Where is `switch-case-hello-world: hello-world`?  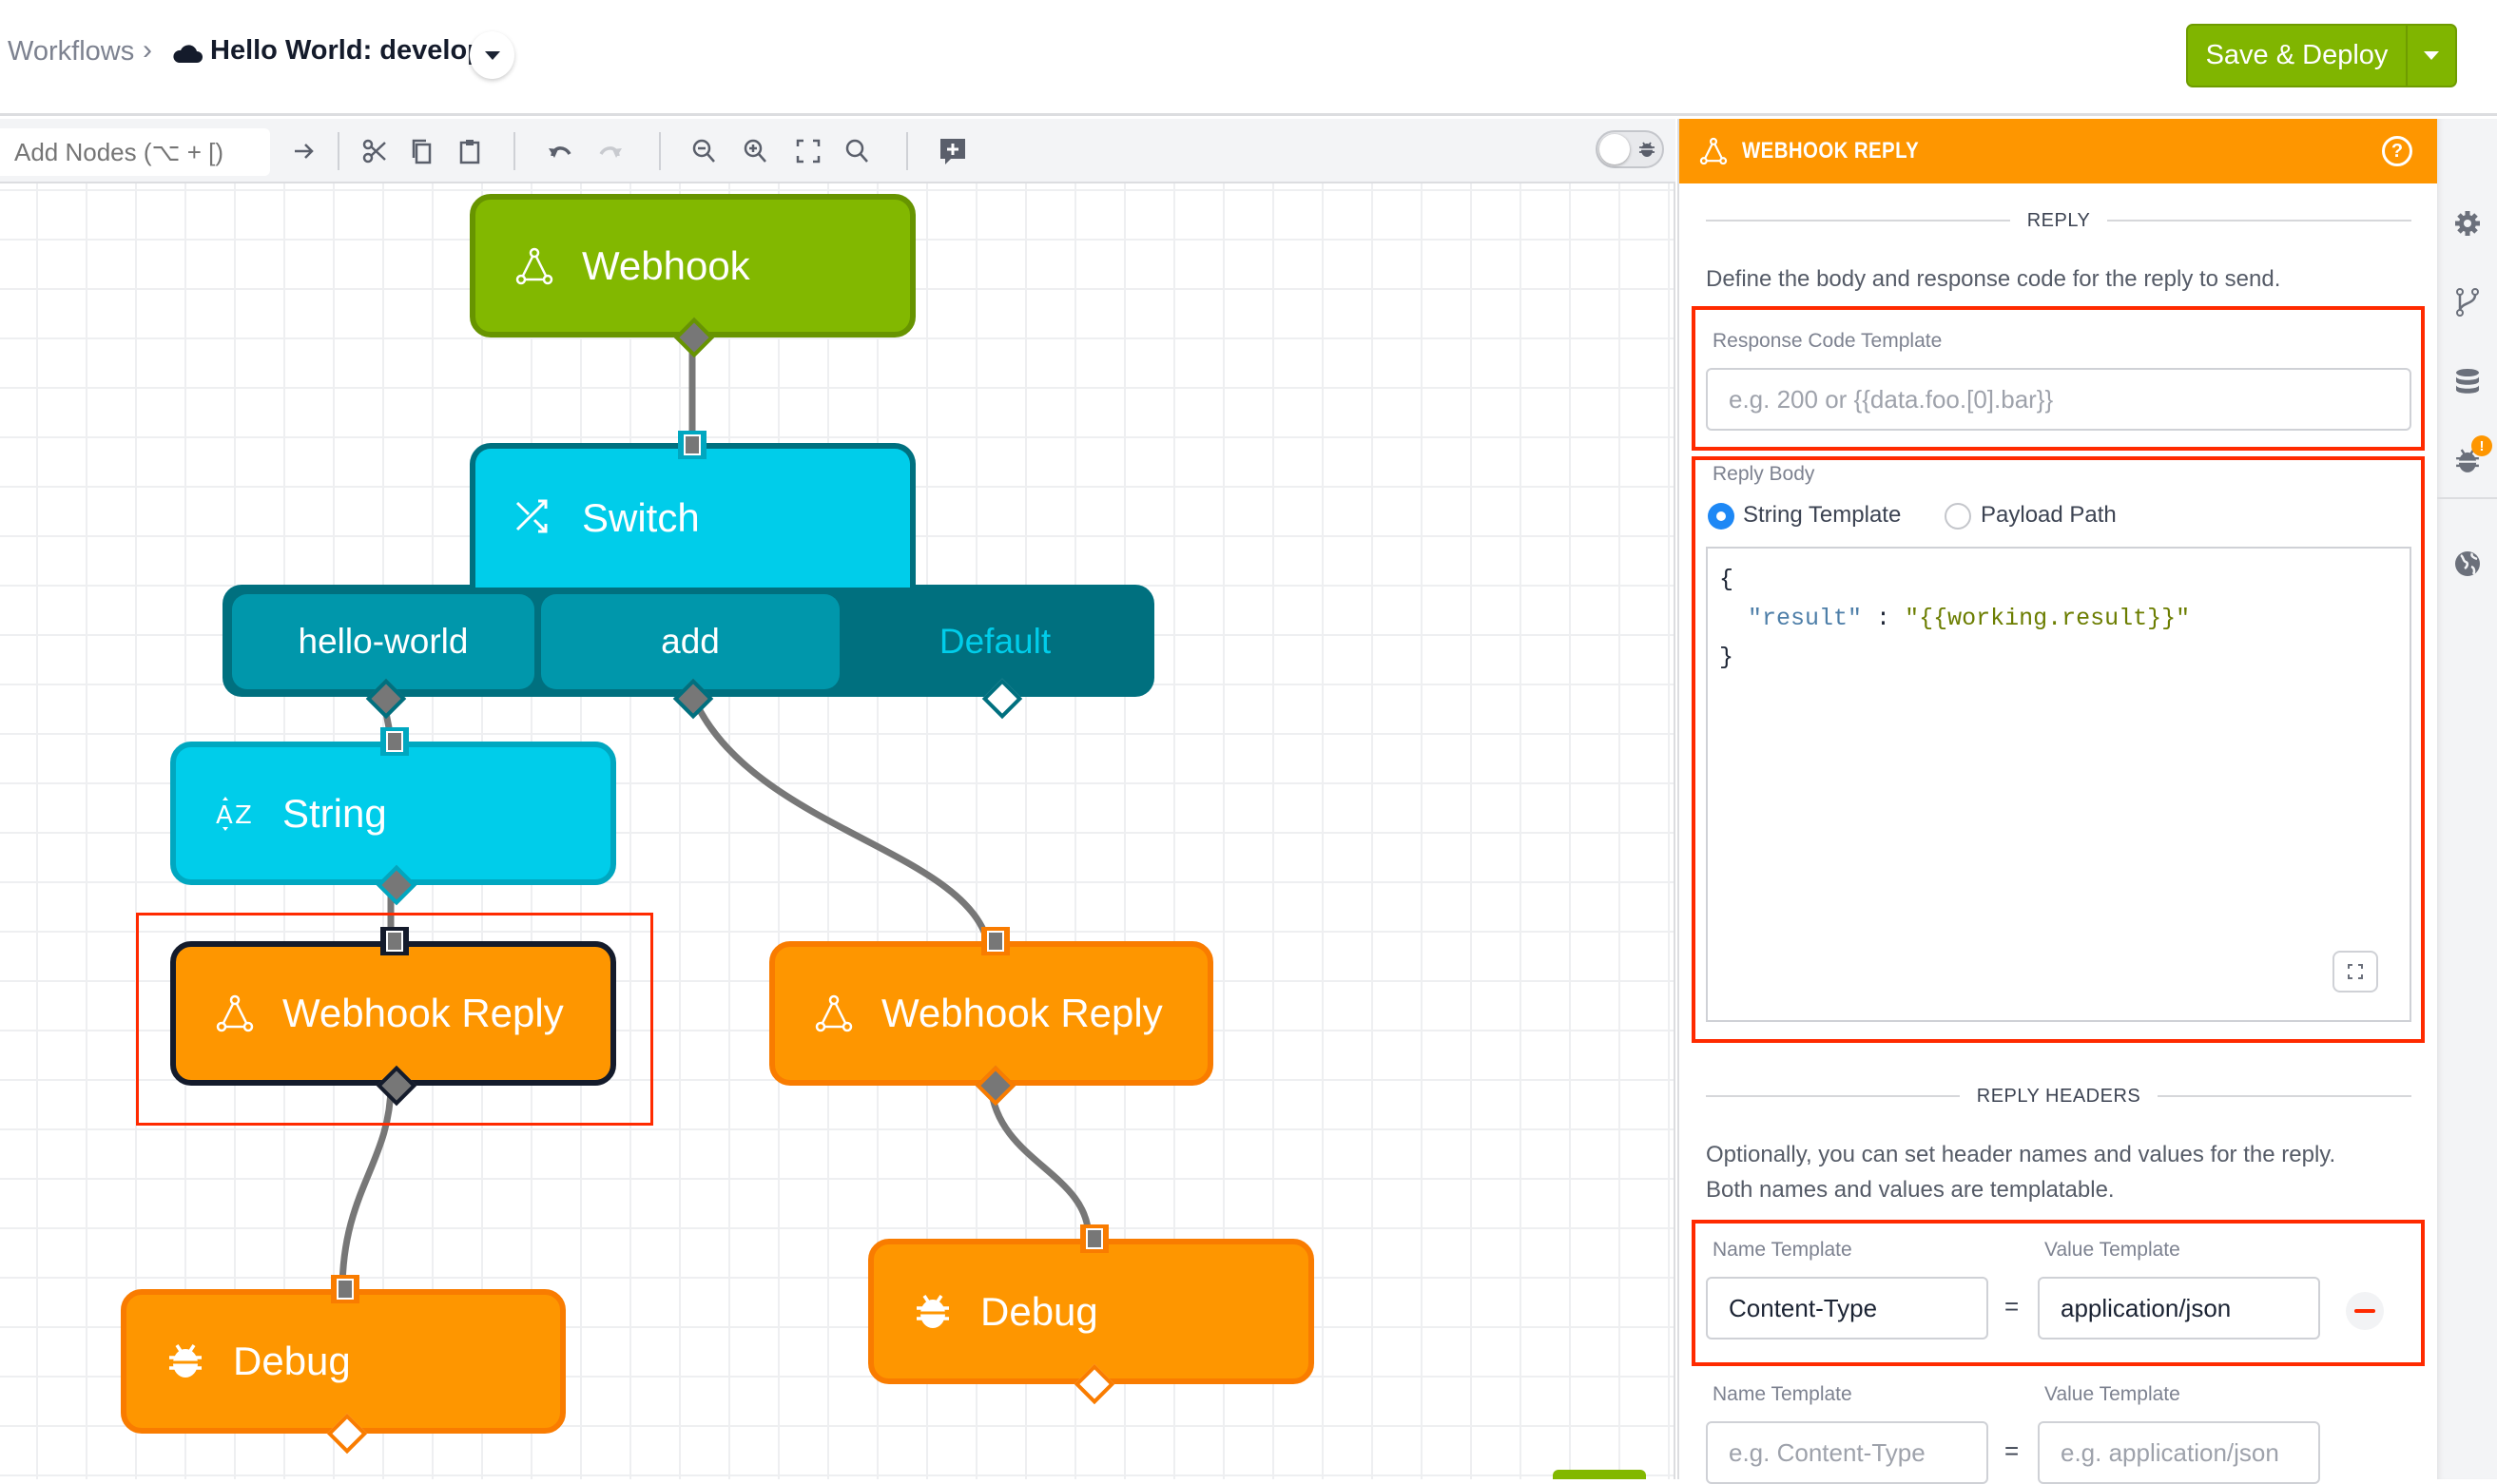 switch-case-hello-world: hello-world is located at coordinates (383, 641).